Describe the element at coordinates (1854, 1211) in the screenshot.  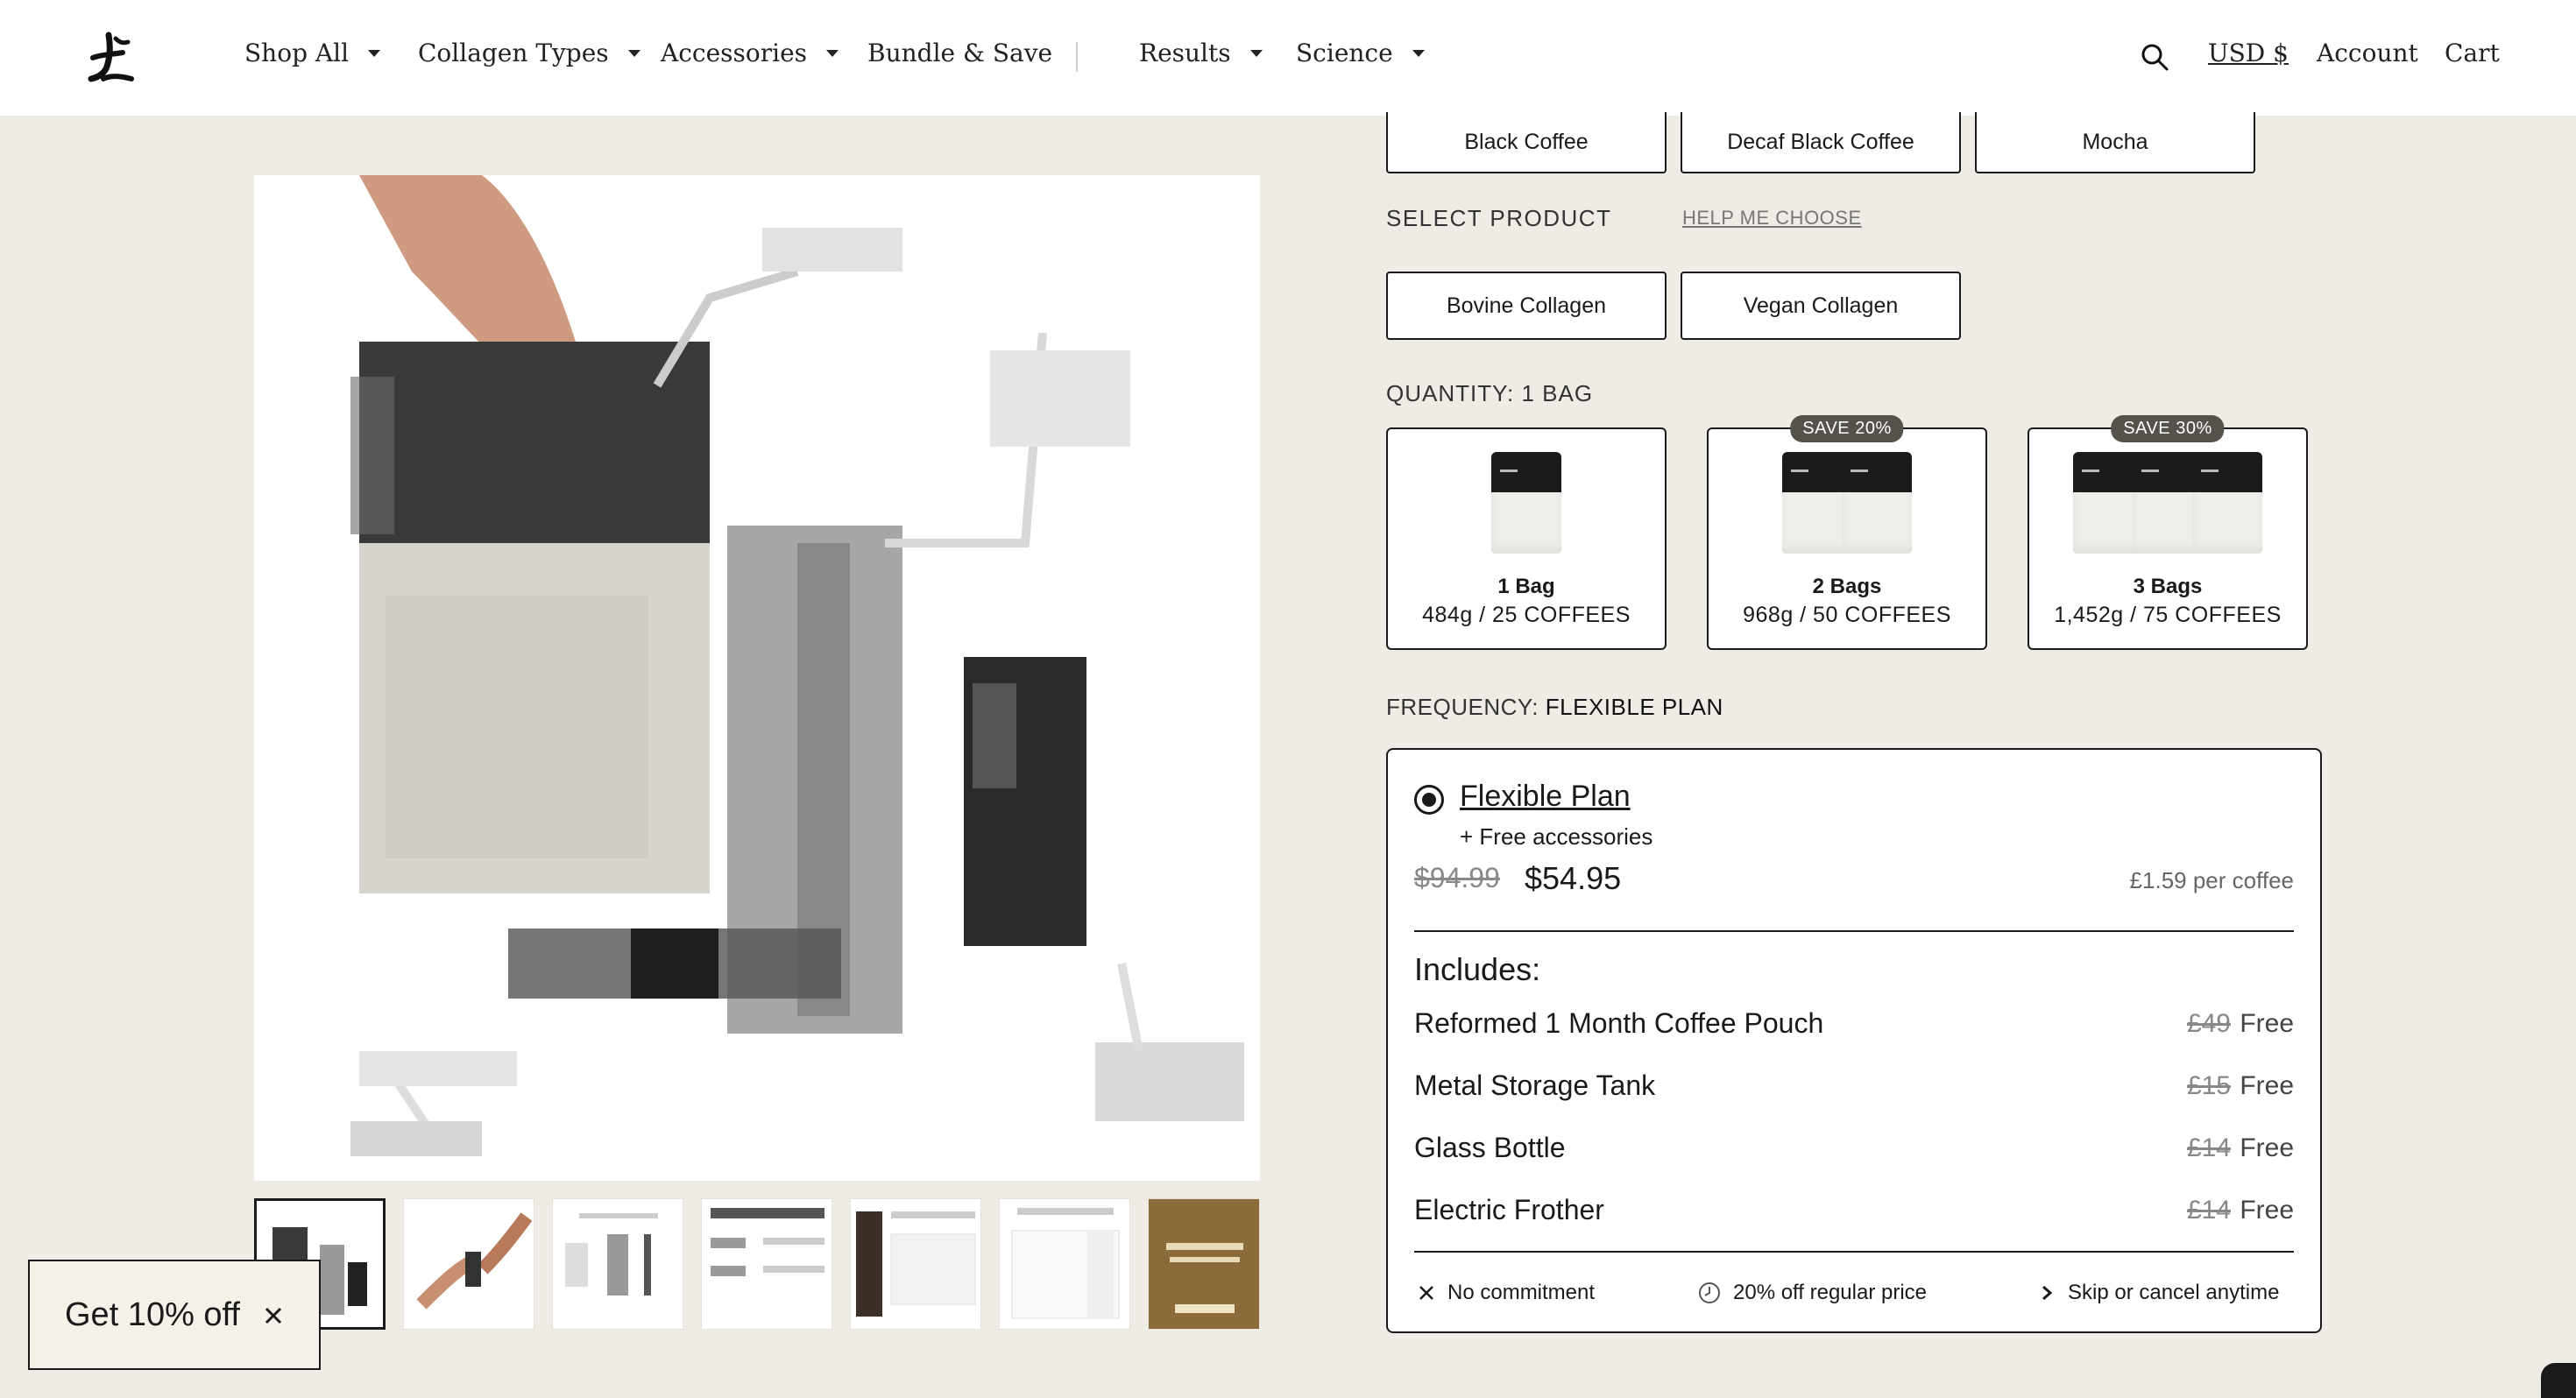
I see `include-row: Electric Frother £14 Free` at that location.